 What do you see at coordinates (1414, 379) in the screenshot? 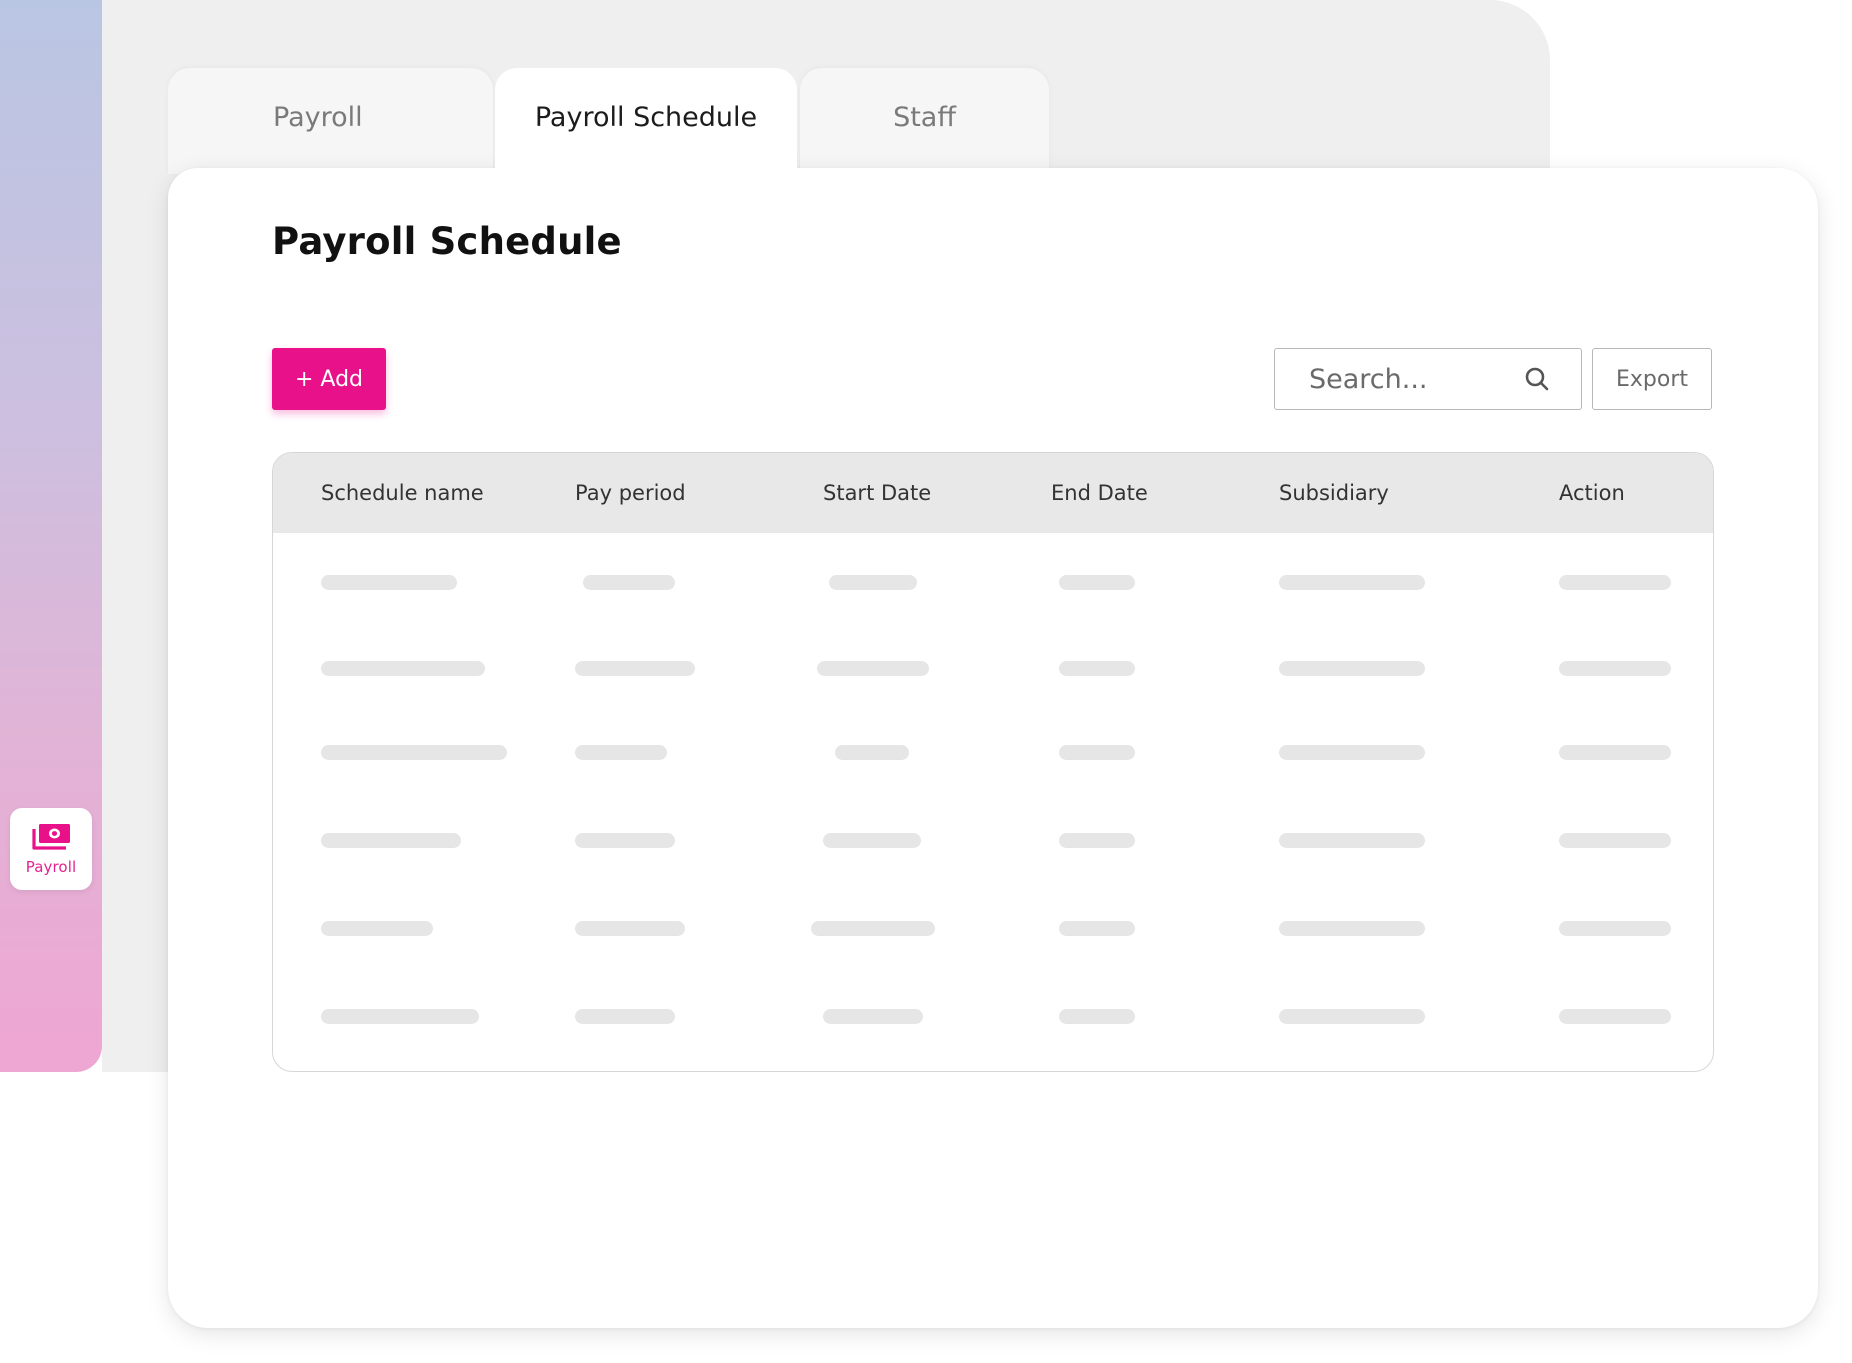
I see `search-input` at bounding box center [1414, 379].